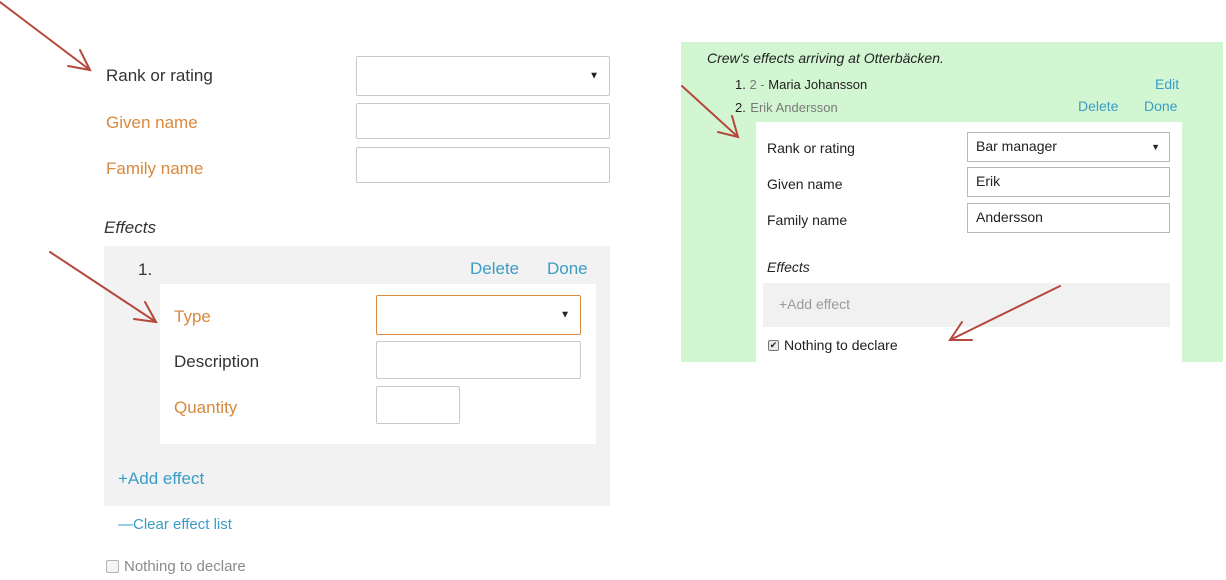  Describe the element at coordinates (478, 360) in the screenshot. I see `description-input` at that location.